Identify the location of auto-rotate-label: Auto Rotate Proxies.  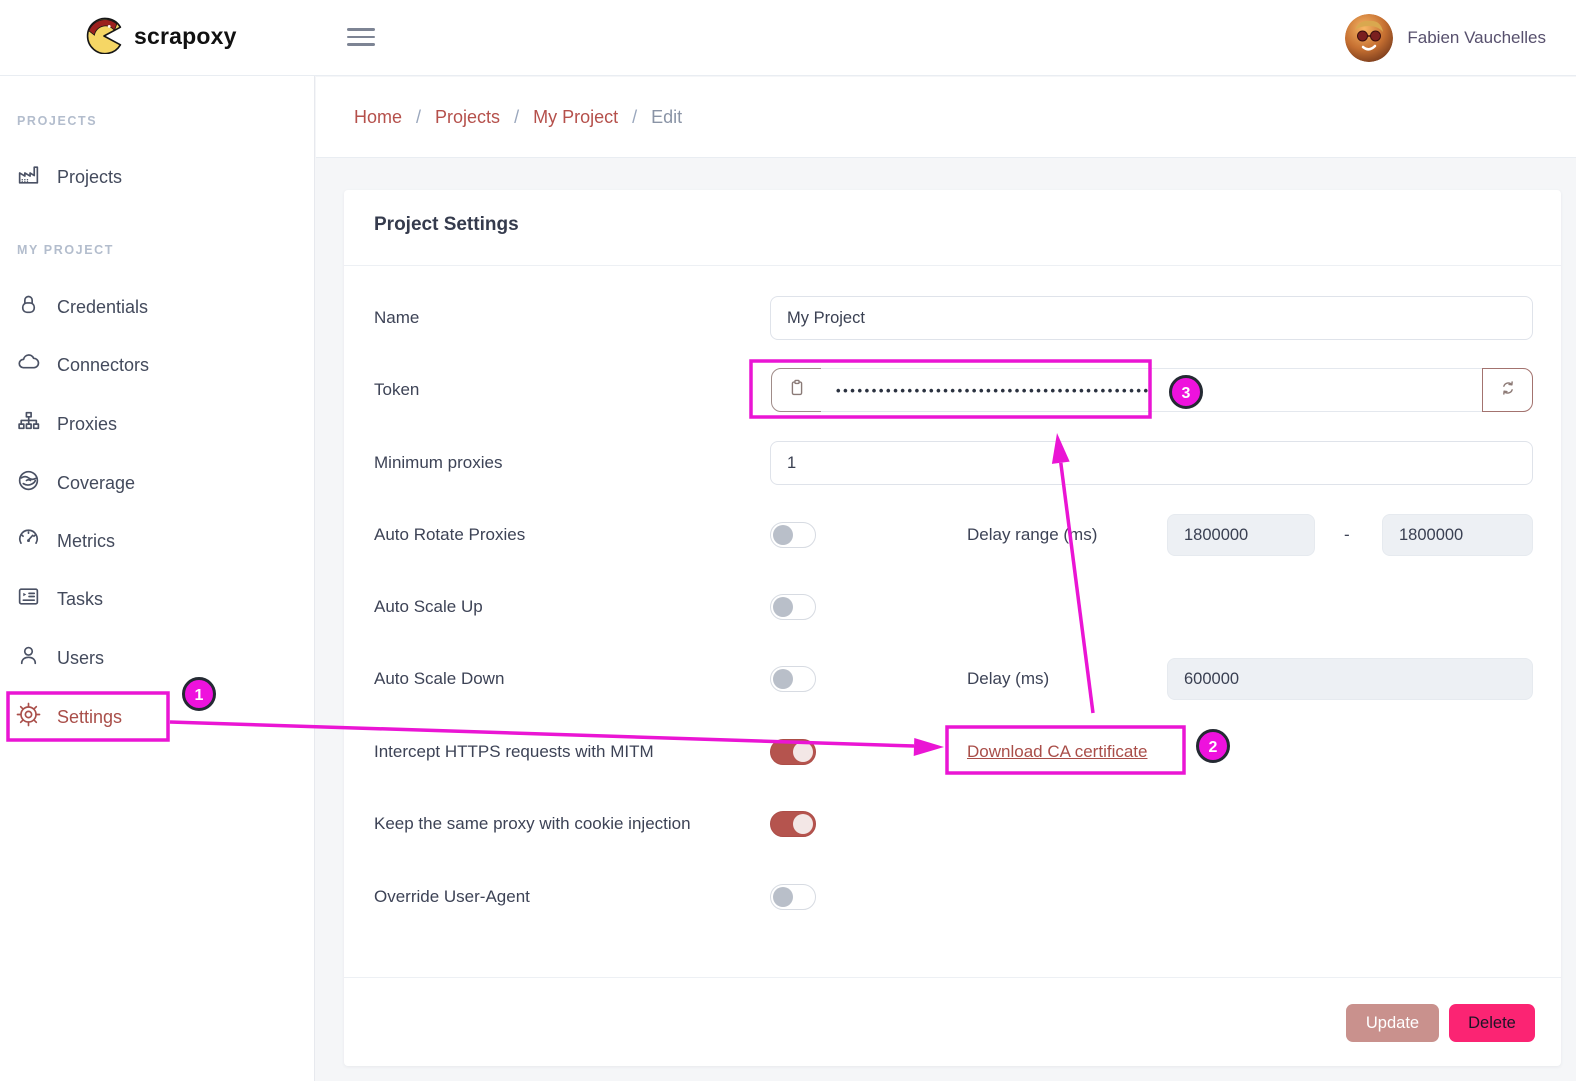
(450, 534).